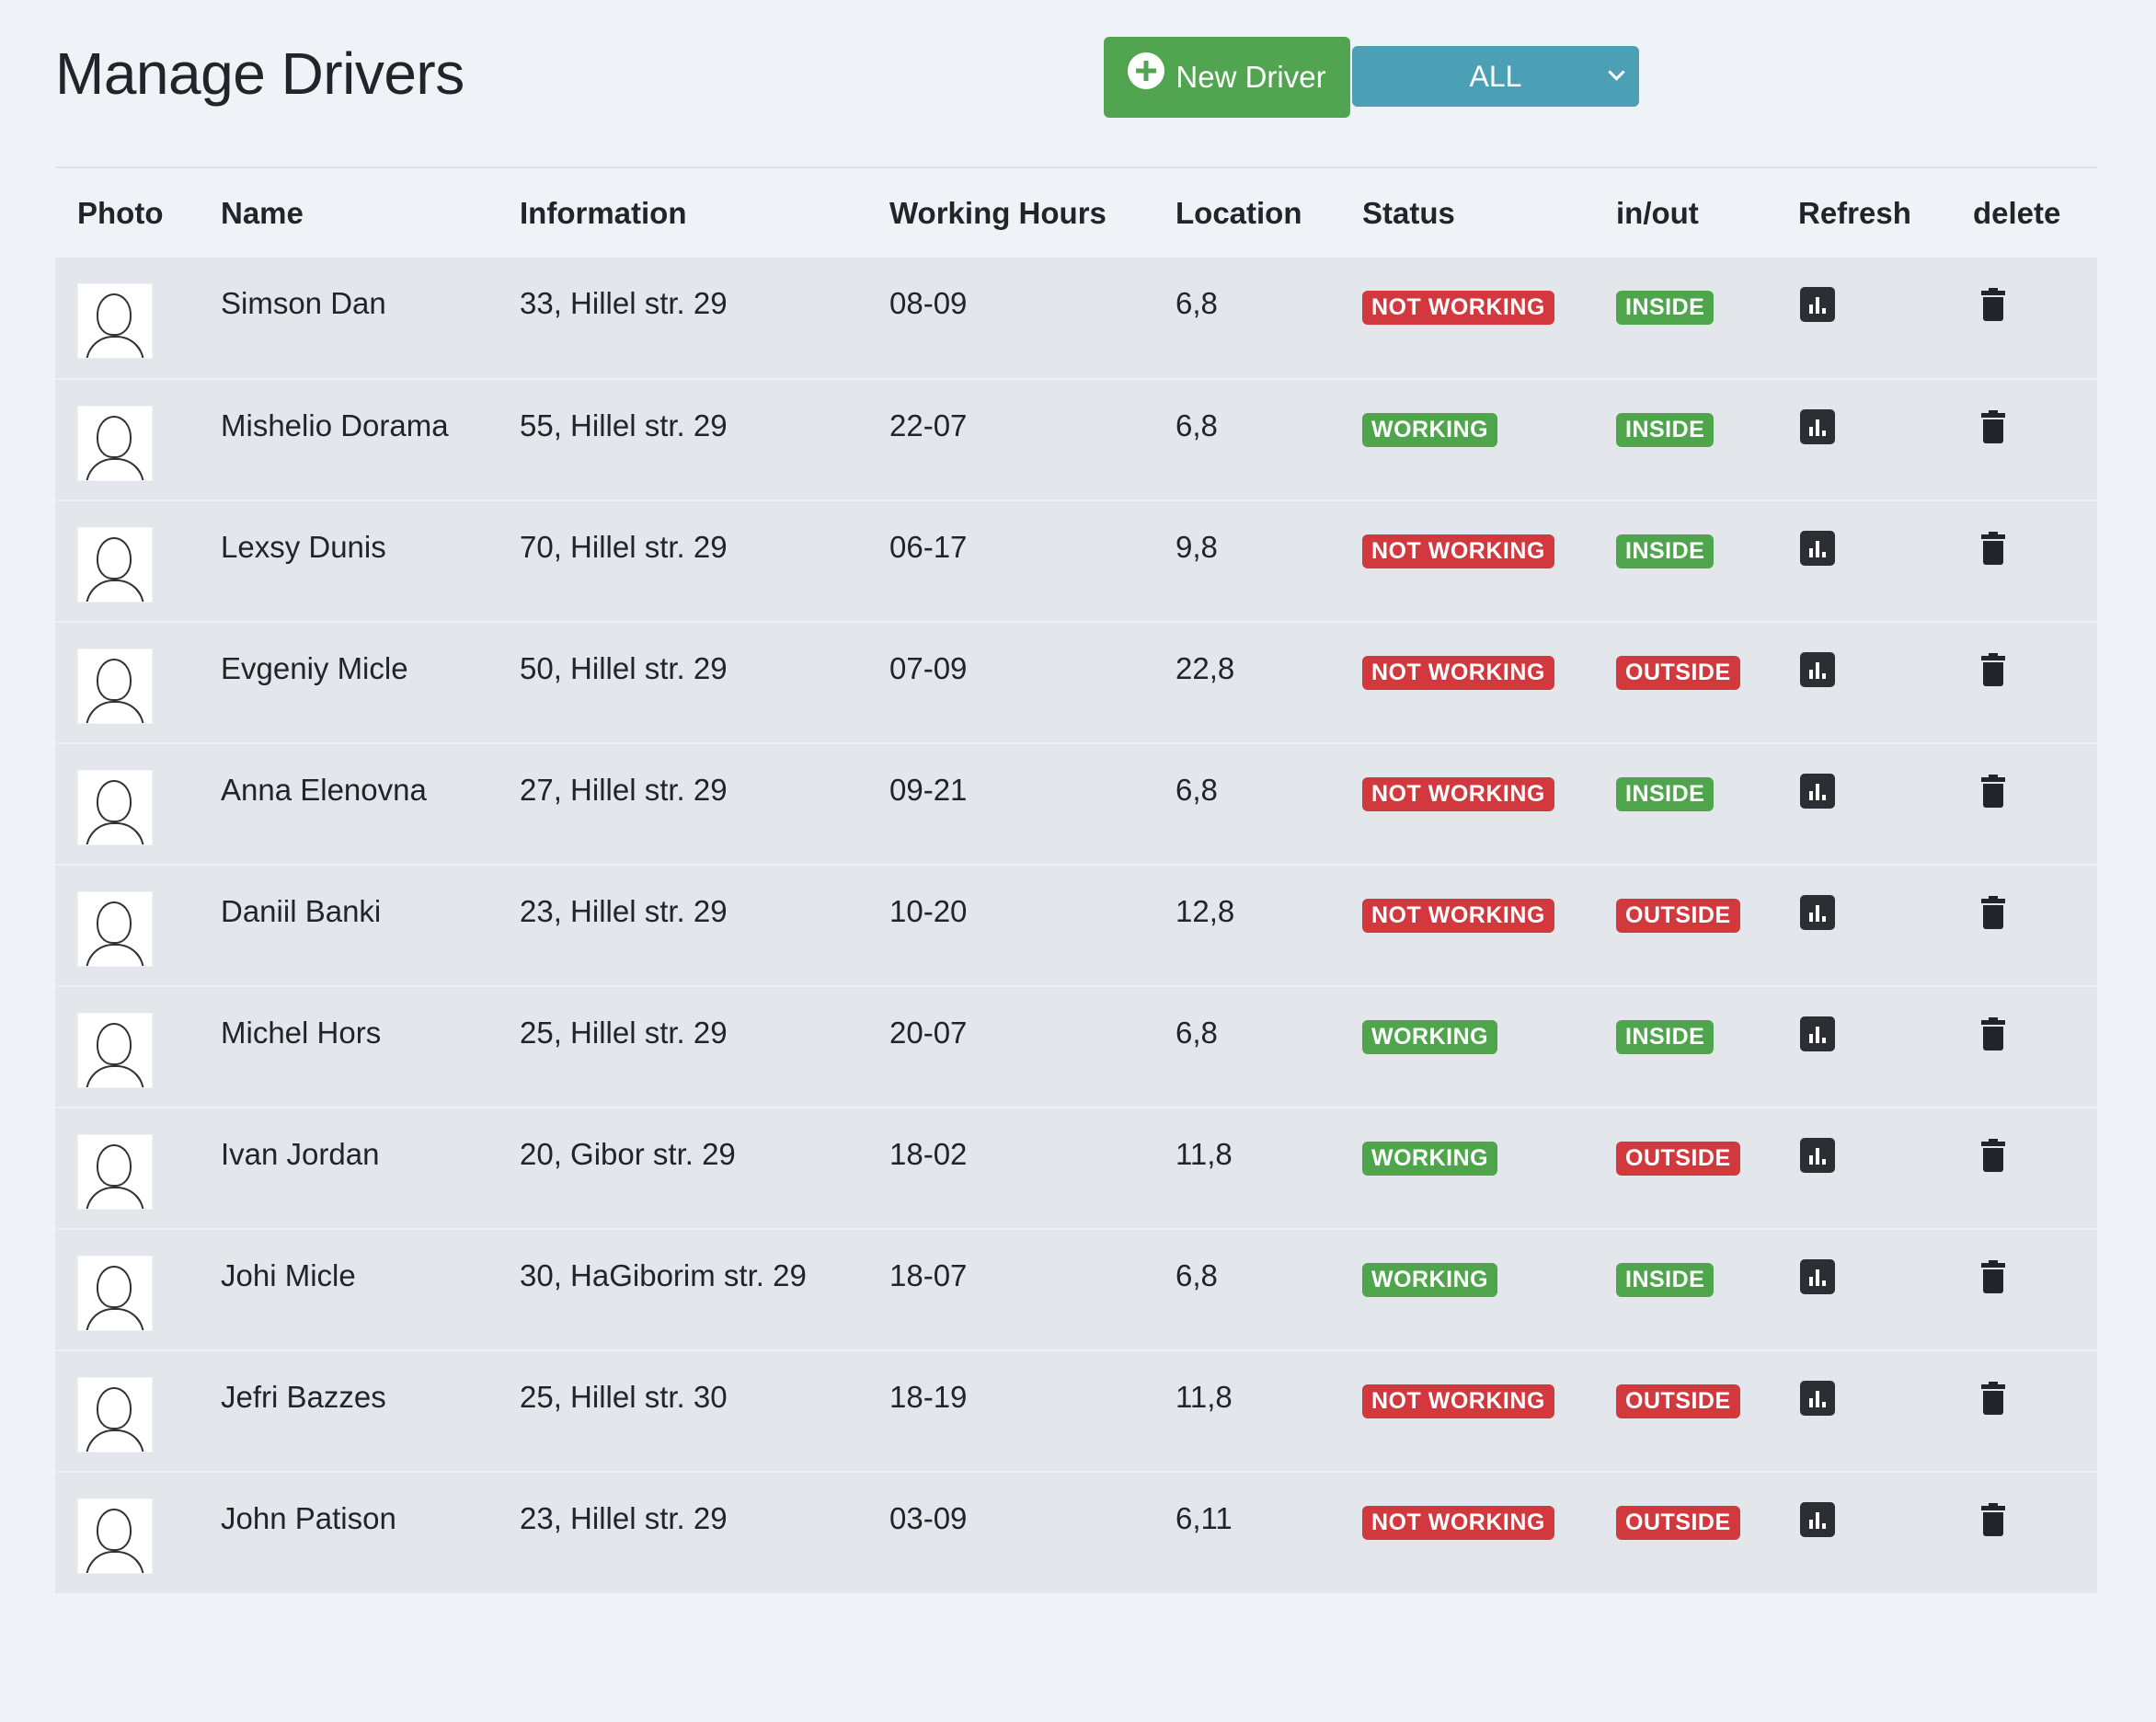 The width and height of the screenshot is (2156, 1722). What do you see at coordinates (349, 803) in the screenshot?
I see `name-cell: Anna Elenovna` at bounding box center [349, 803].